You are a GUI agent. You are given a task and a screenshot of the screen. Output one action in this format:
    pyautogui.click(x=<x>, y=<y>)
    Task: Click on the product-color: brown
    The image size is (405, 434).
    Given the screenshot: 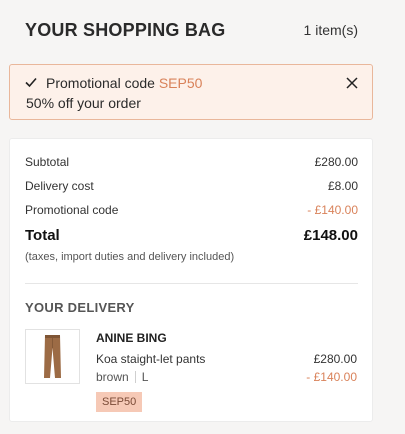 What is the action you would take?
    pyautogui.click(x=112, y=377)
    